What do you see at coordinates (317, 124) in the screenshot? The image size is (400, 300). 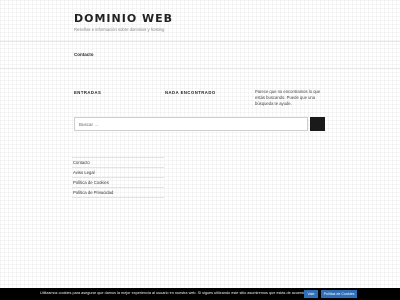 I see `search-button` at bounding box center [317, 124].